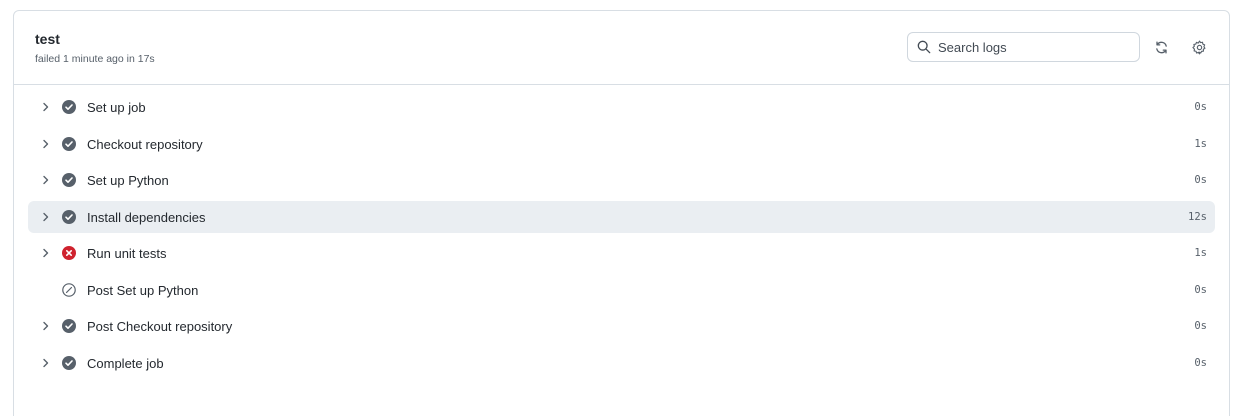  Describe the element at coordinates (621, 253) in the screenshot. I see `step-row: Run unit tests 1s` at that location.